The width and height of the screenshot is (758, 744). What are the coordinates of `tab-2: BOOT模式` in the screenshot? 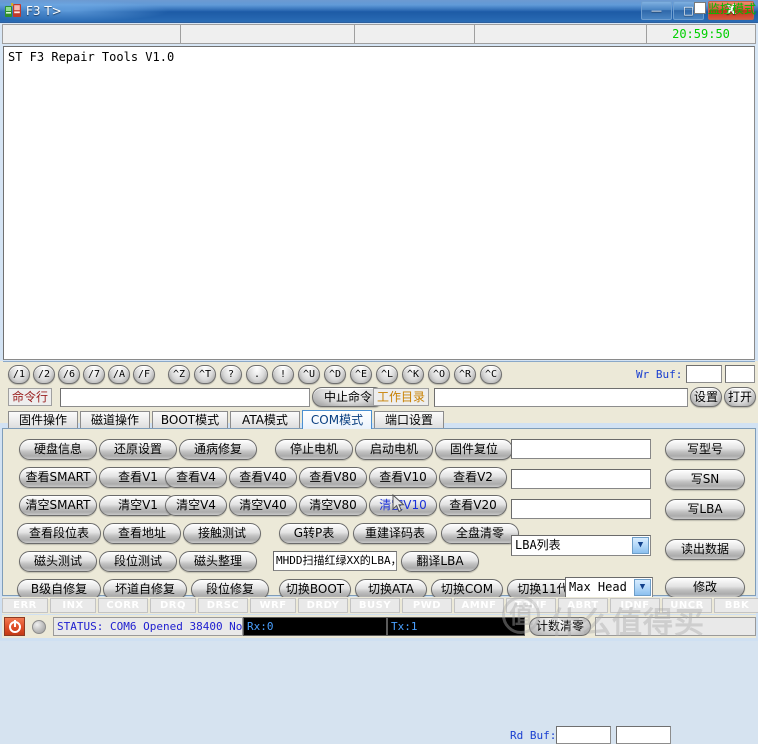 It's located at (190, 420).